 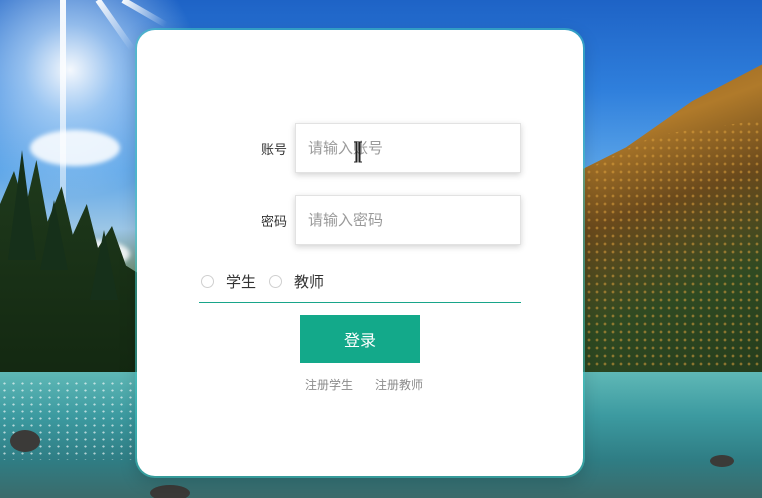 What do you see at coordinates (273, 222) in the screenshot?
I see `password-label: 密码` at bounding box center [273, 222].